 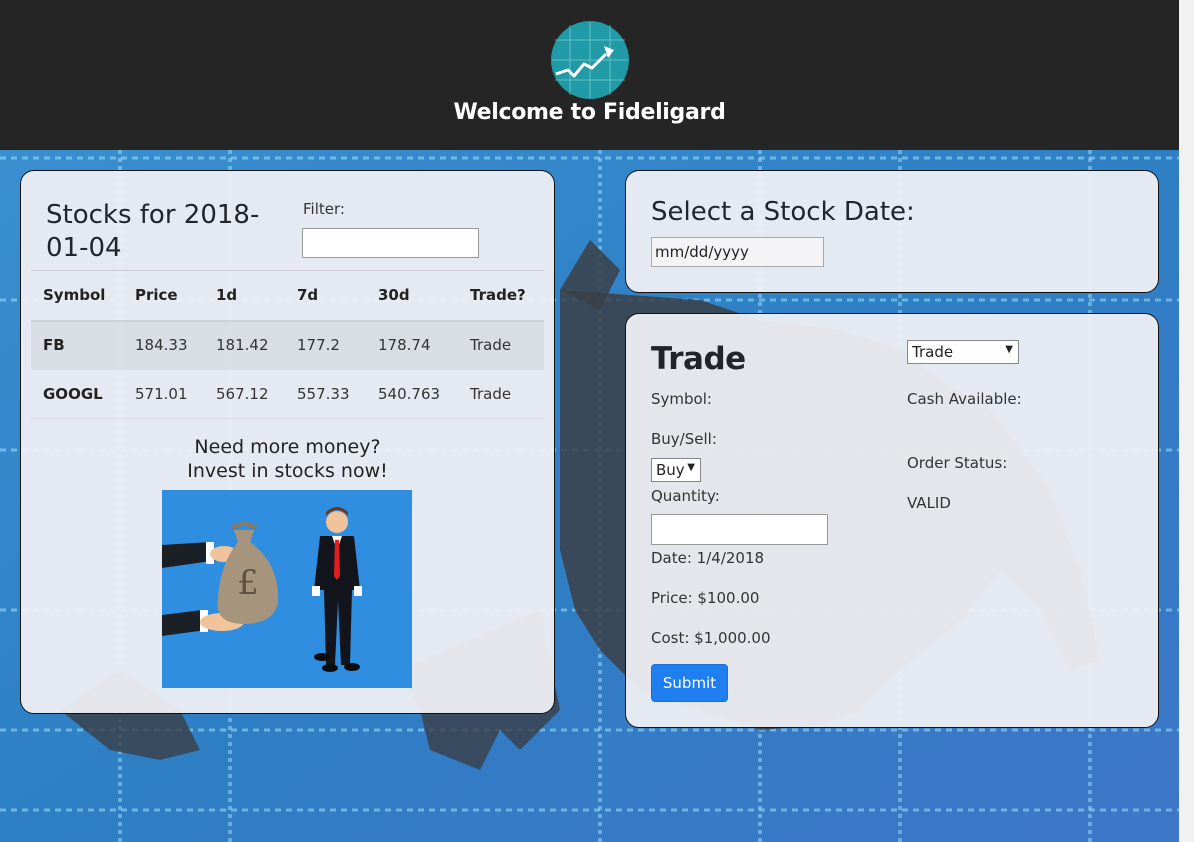 I want to click on filter-input, so click(x=390, y=243).